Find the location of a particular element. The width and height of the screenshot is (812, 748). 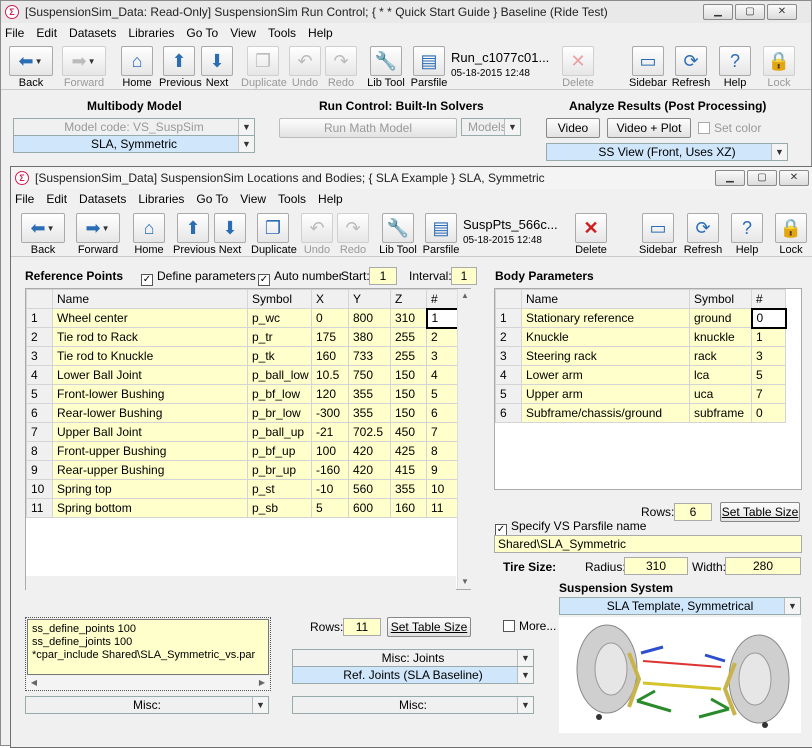

misc-dropdown-middle: Misc: ▼ is located at coordinates (413, 705).